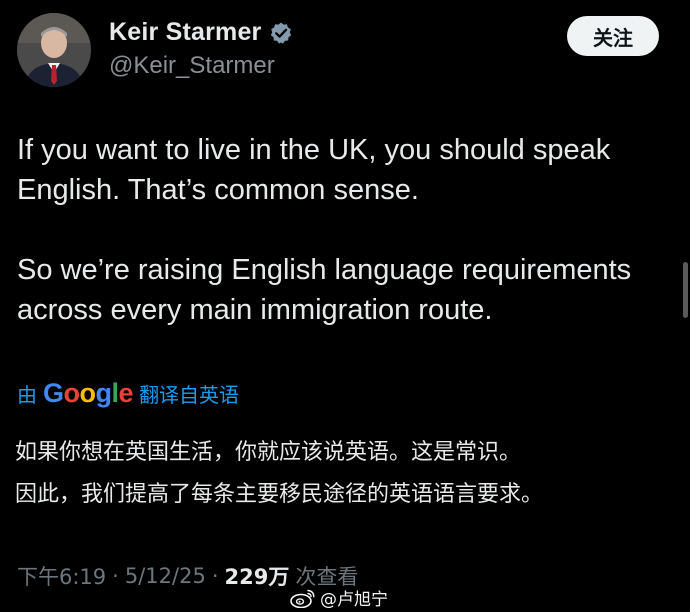 The height and width of the screenshot is (612, 690). Describe the element at coordinates (61, 576) in the screenshot. I see `tweet-time: 下午6:19` at that location.